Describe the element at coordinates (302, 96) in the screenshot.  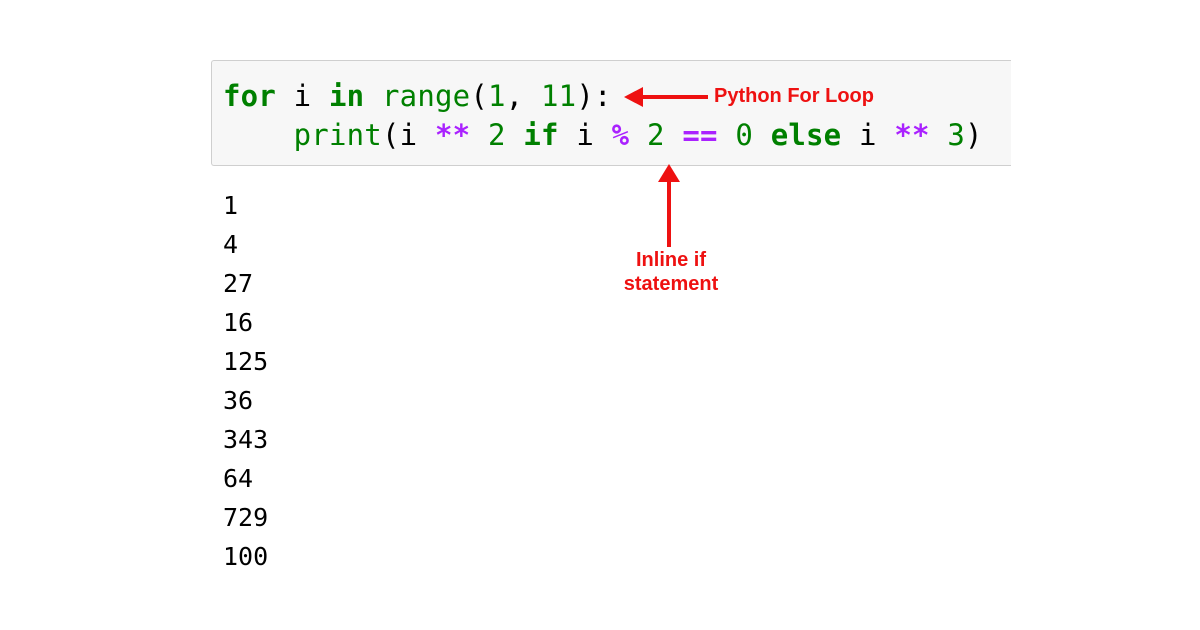
I see `variable-i: i` at that location.